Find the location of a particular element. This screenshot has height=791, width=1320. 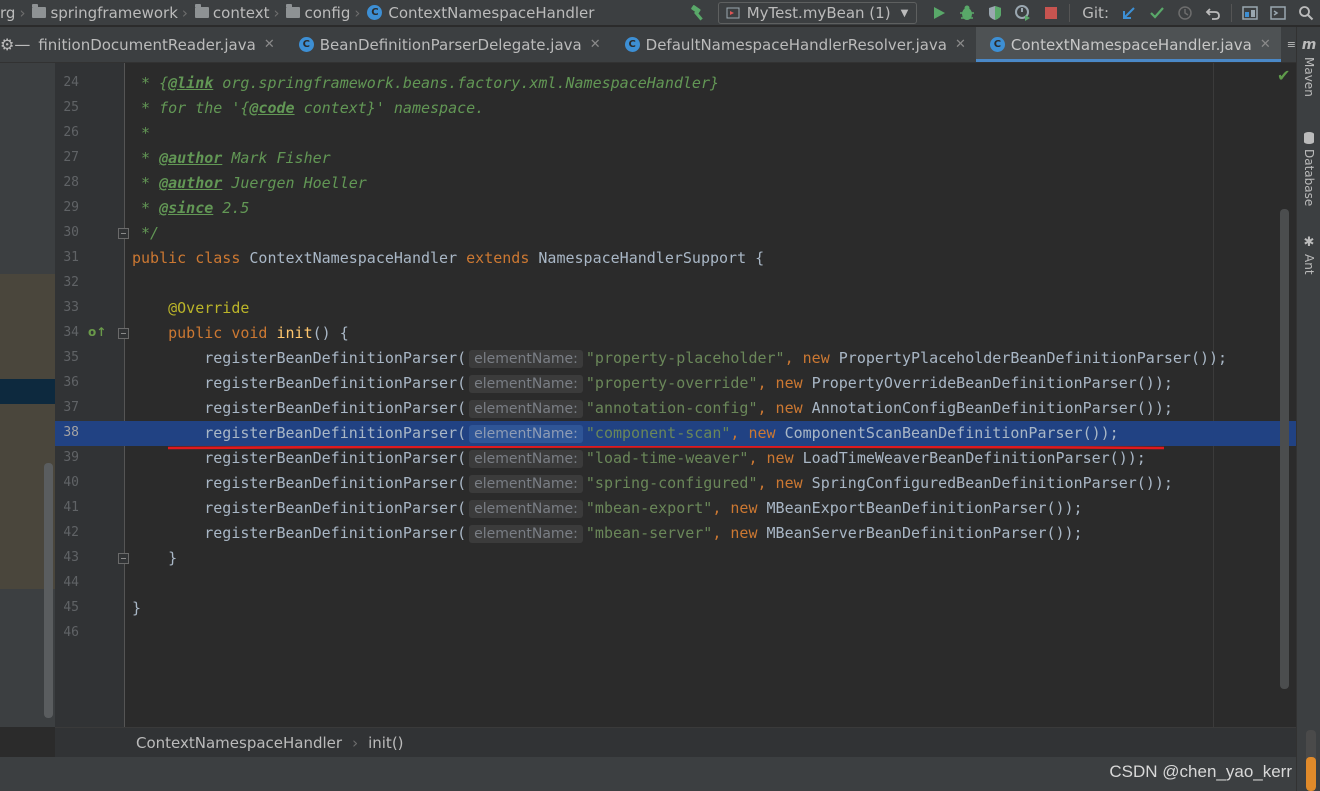

tool-window-ant: ✱ Ant is located at coordinates (1308, 255).